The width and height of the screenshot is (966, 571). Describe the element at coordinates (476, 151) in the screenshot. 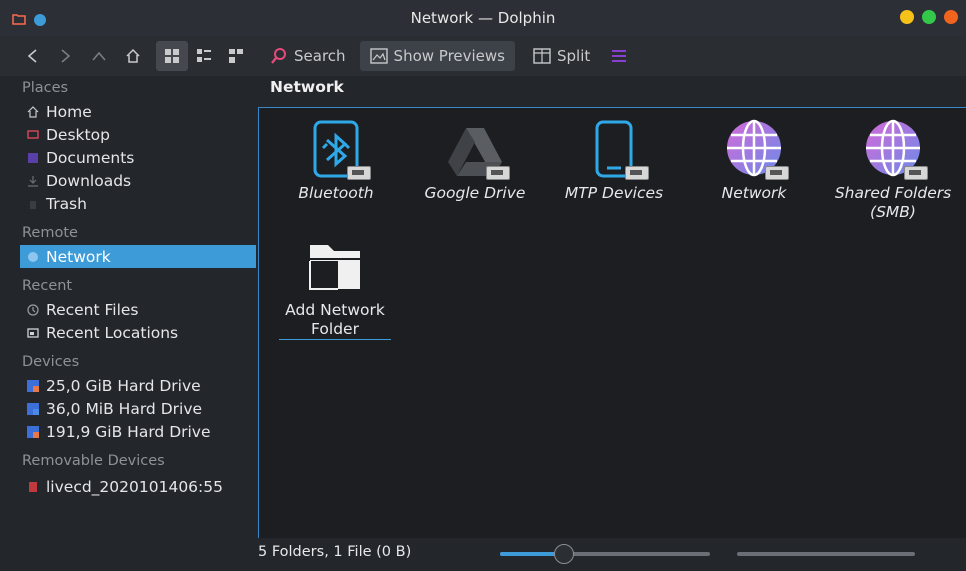

I see `google-drive-icon` at that location.